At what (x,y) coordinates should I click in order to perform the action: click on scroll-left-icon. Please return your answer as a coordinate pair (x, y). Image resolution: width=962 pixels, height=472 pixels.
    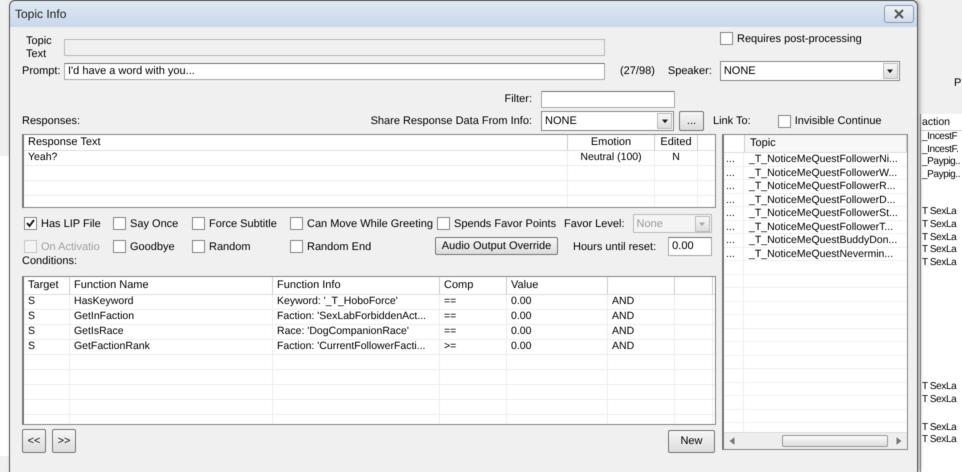
    Looking at the image, I should click on (732, 441).